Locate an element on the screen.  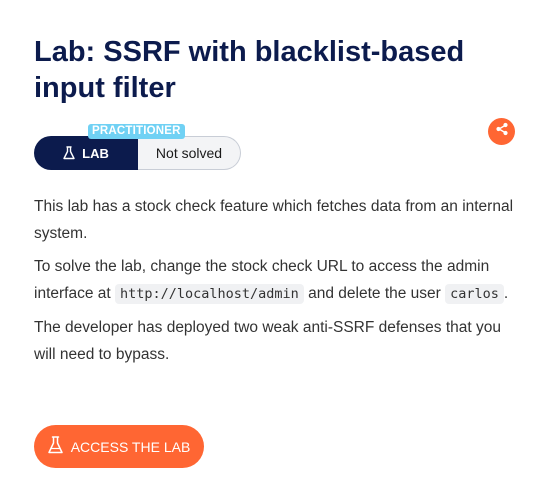
lab-pill: LAB is located at coordinates (86, 153).